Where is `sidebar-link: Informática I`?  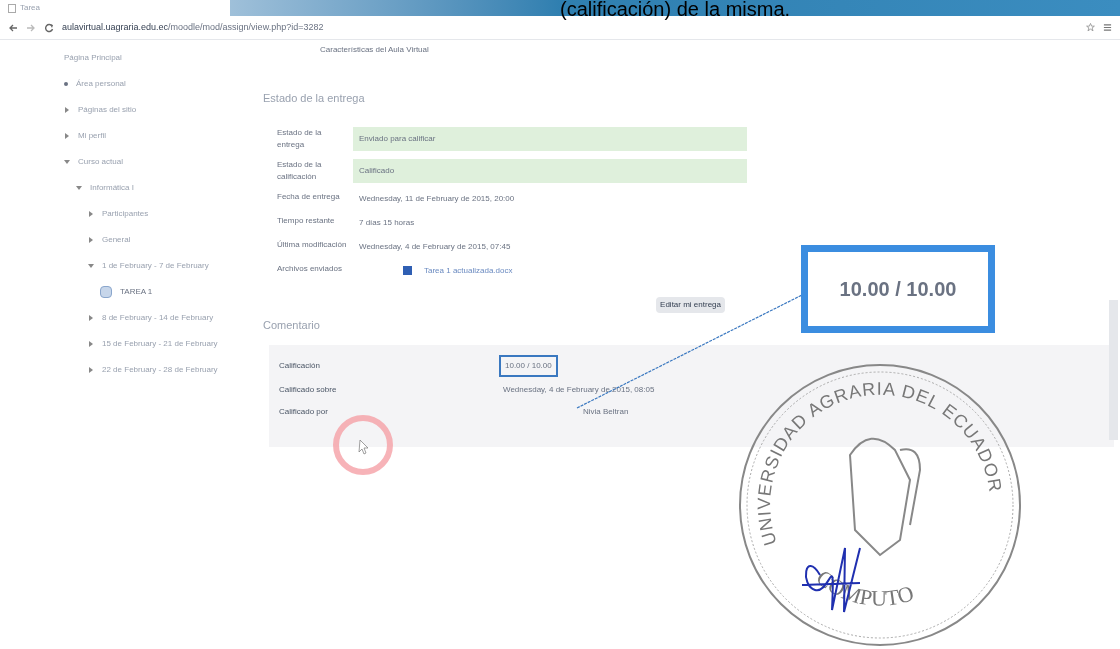 sidebar-link: Informática I is located at coordinates (112, 188).